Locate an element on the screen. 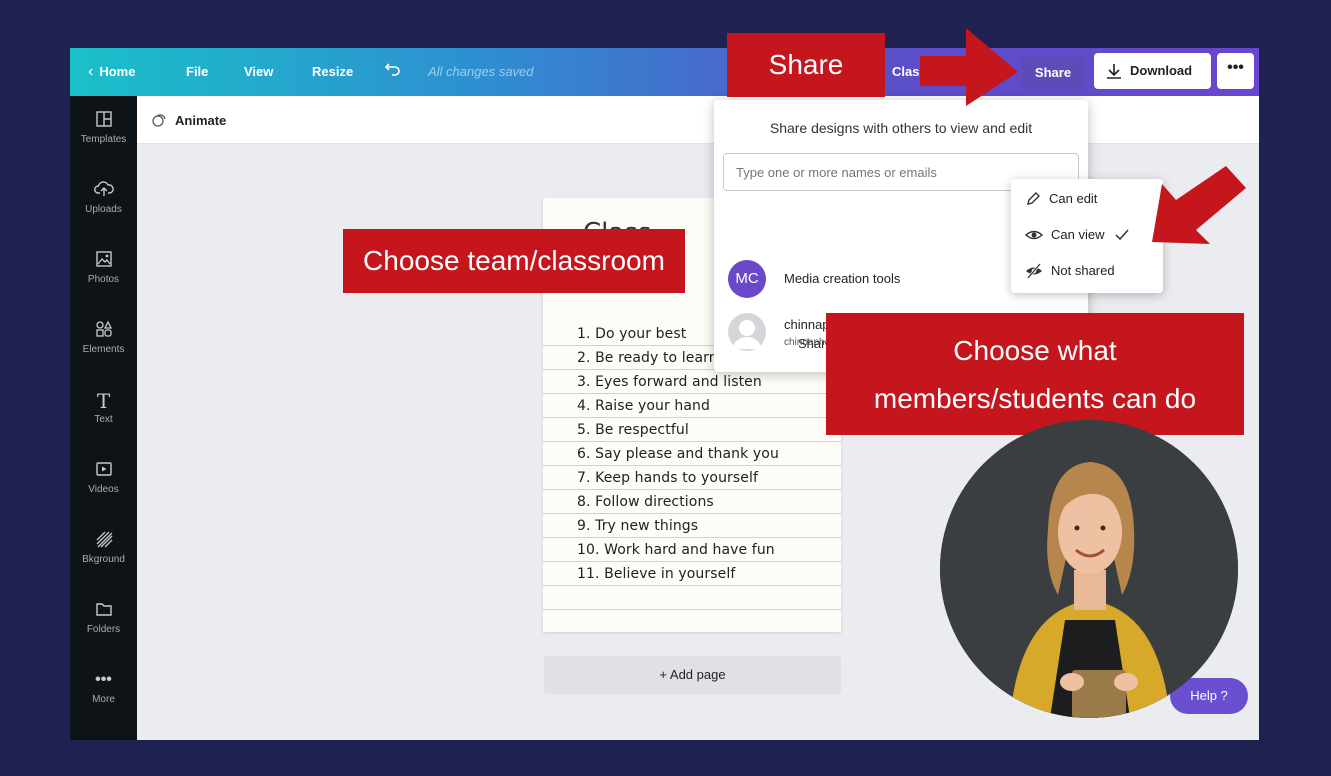 This screenshot has height=776, width=1331. callout-permissions-line1: Choose what is located at coordinates (1035, 350).